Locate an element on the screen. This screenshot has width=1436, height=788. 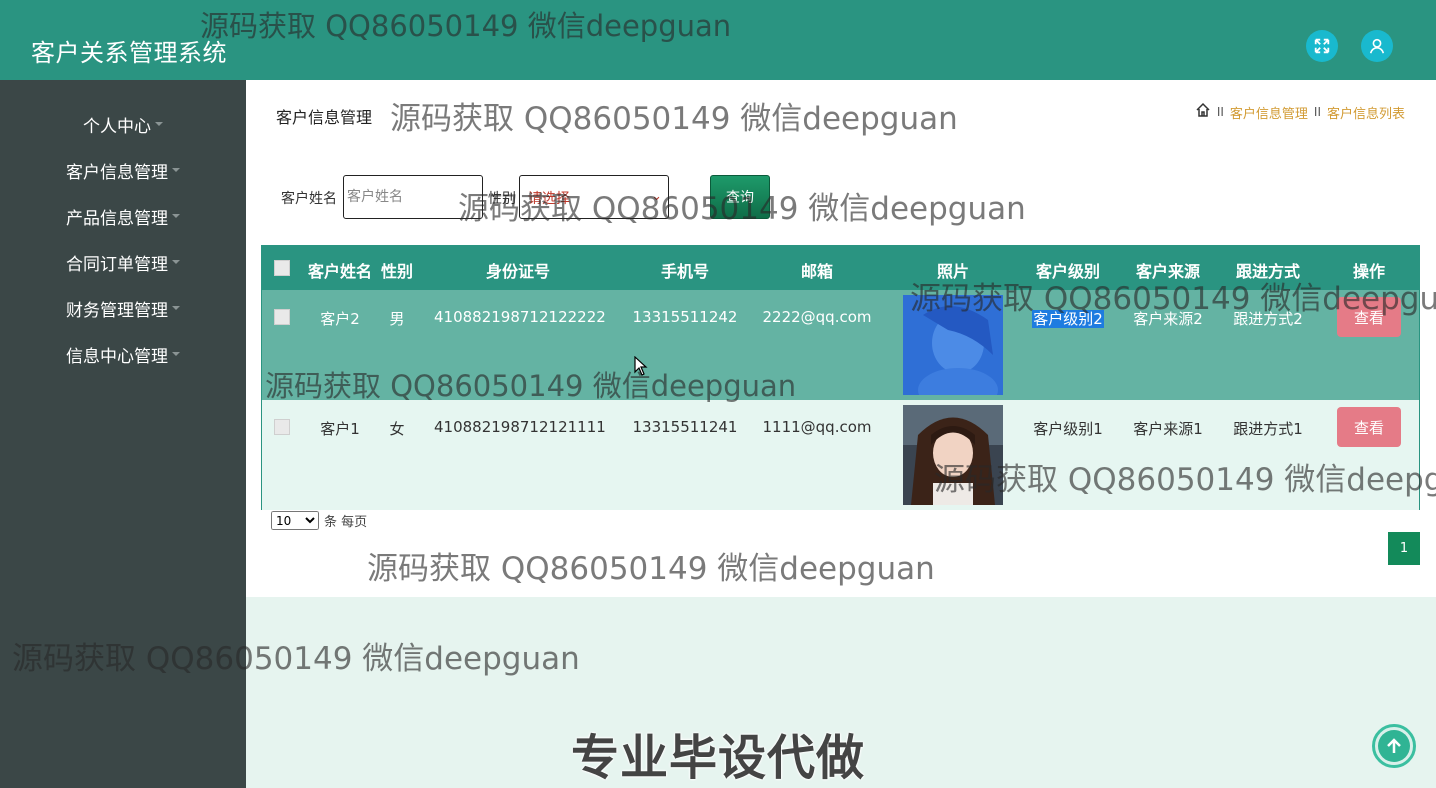
query-button: 查询 is located at coordinates (740, 197).